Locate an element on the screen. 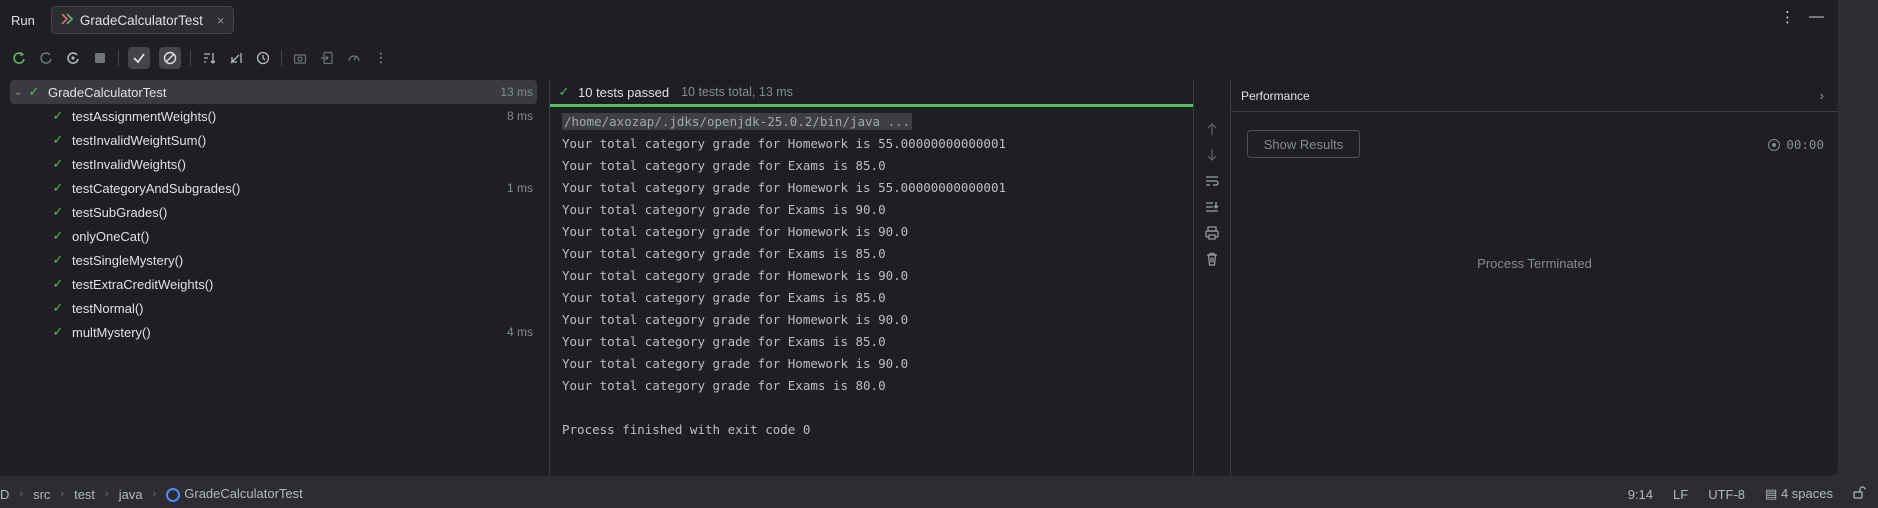 The height and width of the screenshot is (508, 1878). show-ignored-icon is located at coordinates (170, 58).